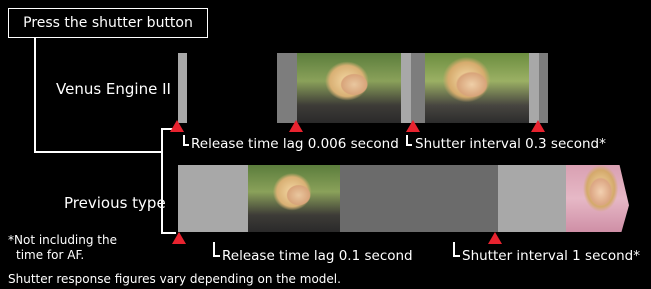  What do you see at coordinates (62, 240) in the screenshot?
I see `af-note-line1: *Not including the` at bounding box center [62, 240].